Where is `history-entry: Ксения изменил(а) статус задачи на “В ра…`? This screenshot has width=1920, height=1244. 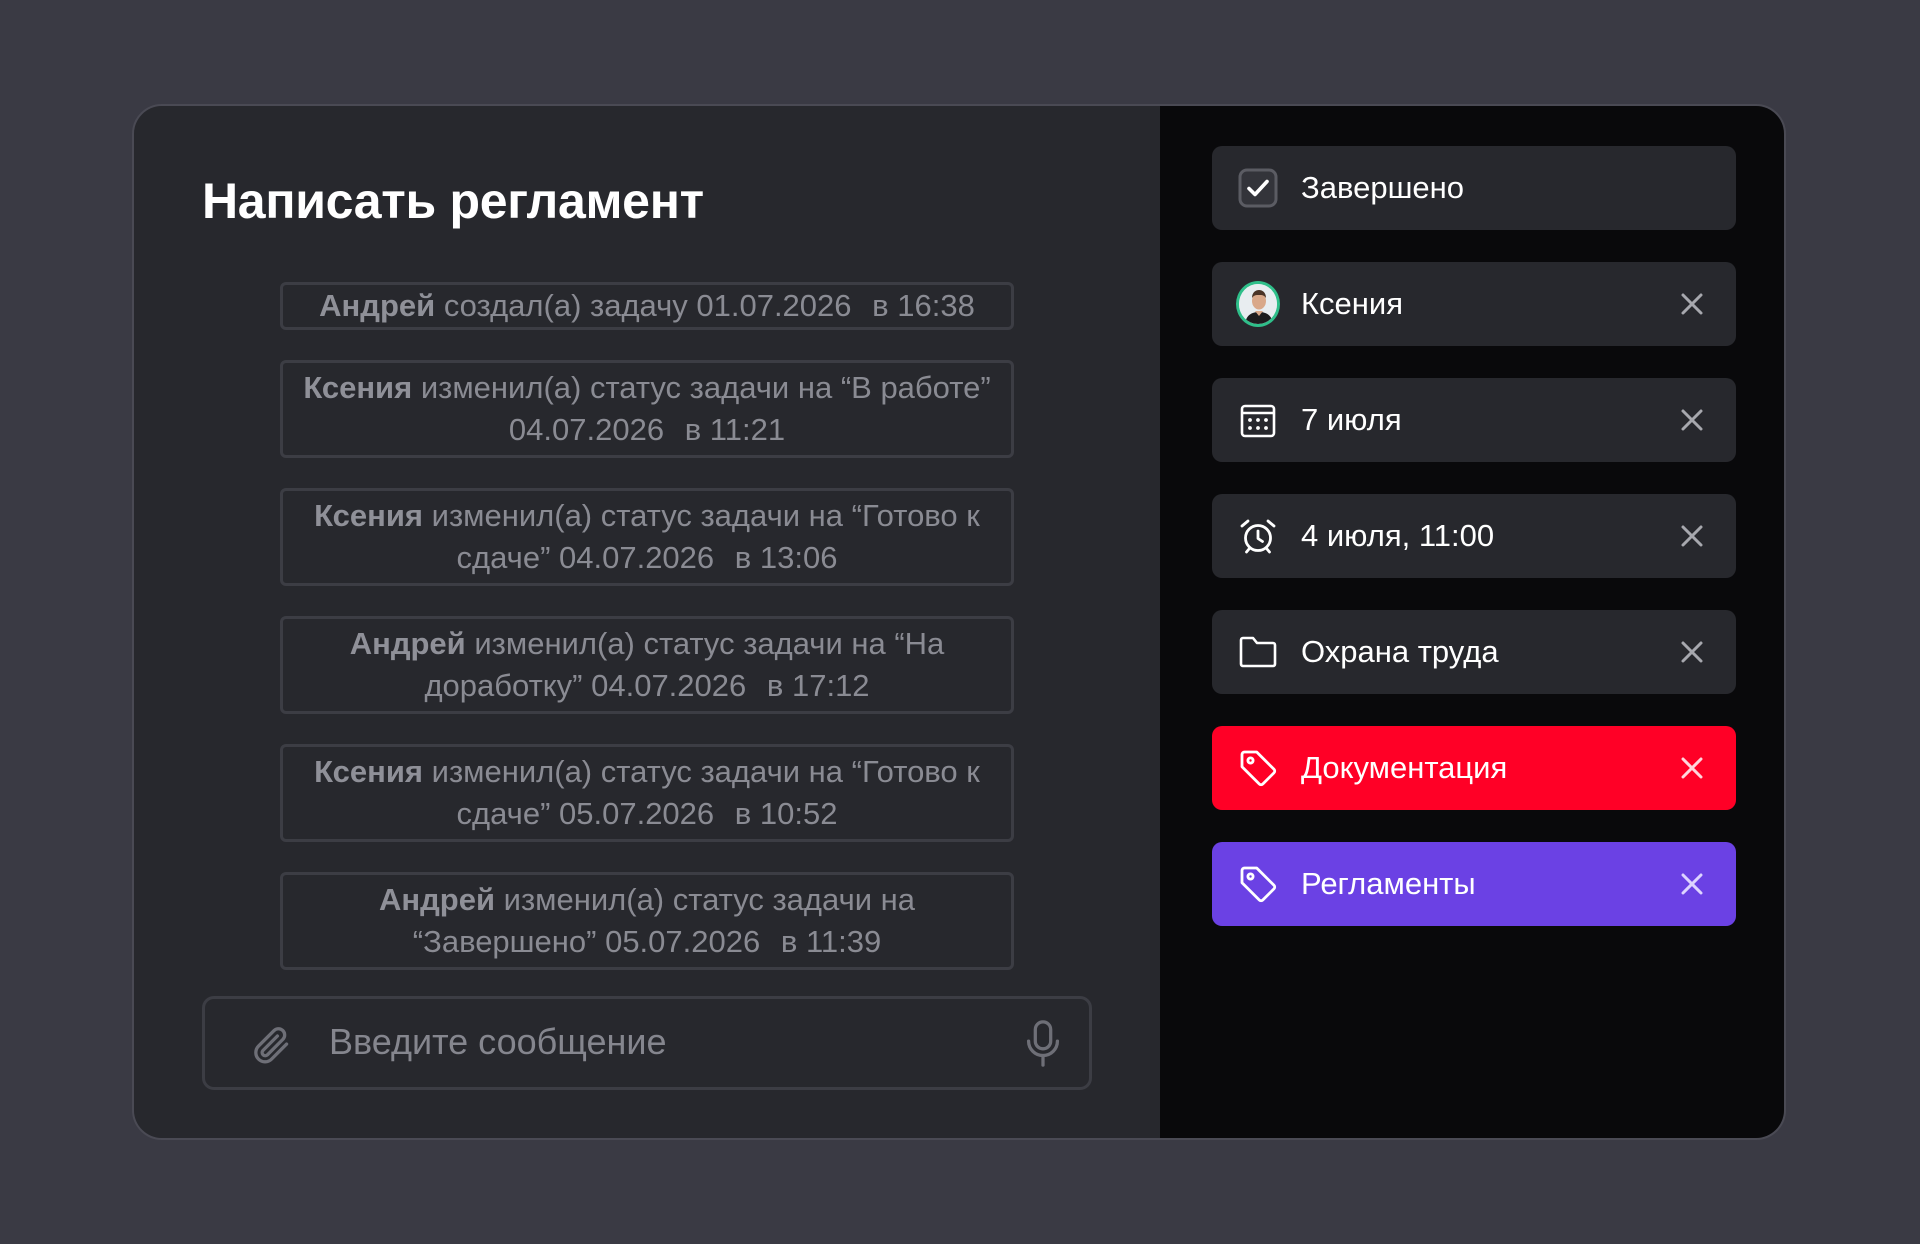
history-entry: Ксения изменил(а) статус задачи на “В ра… is located at coordinates (647, 409).